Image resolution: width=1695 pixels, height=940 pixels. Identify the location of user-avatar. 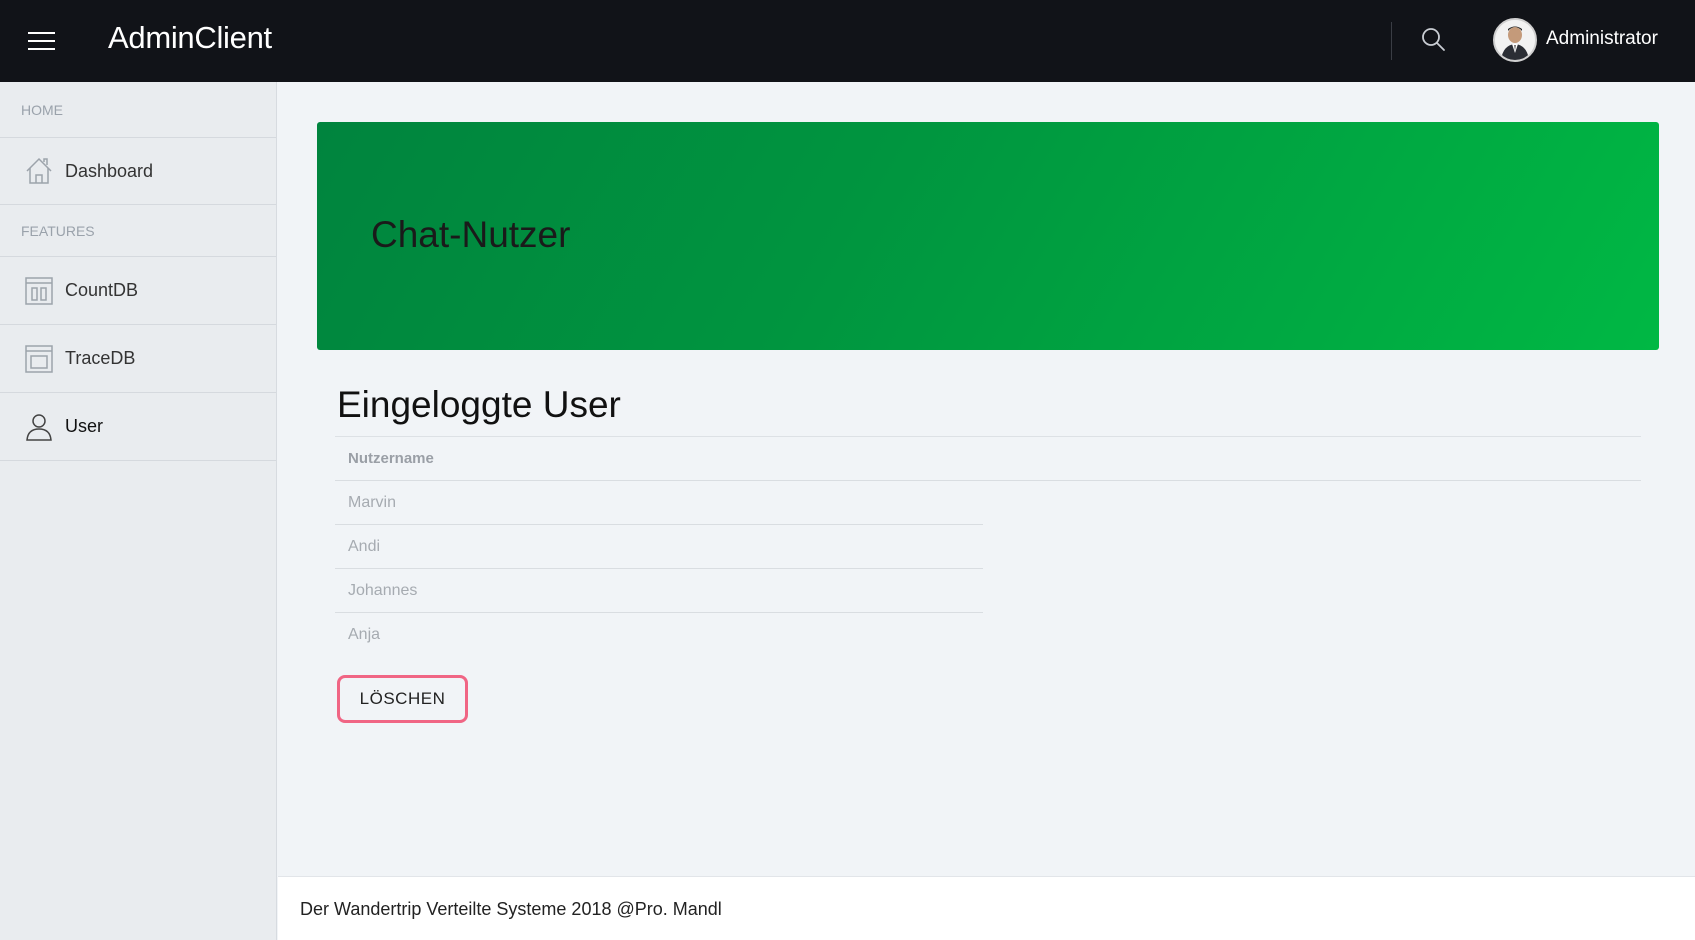
(1515, 40).